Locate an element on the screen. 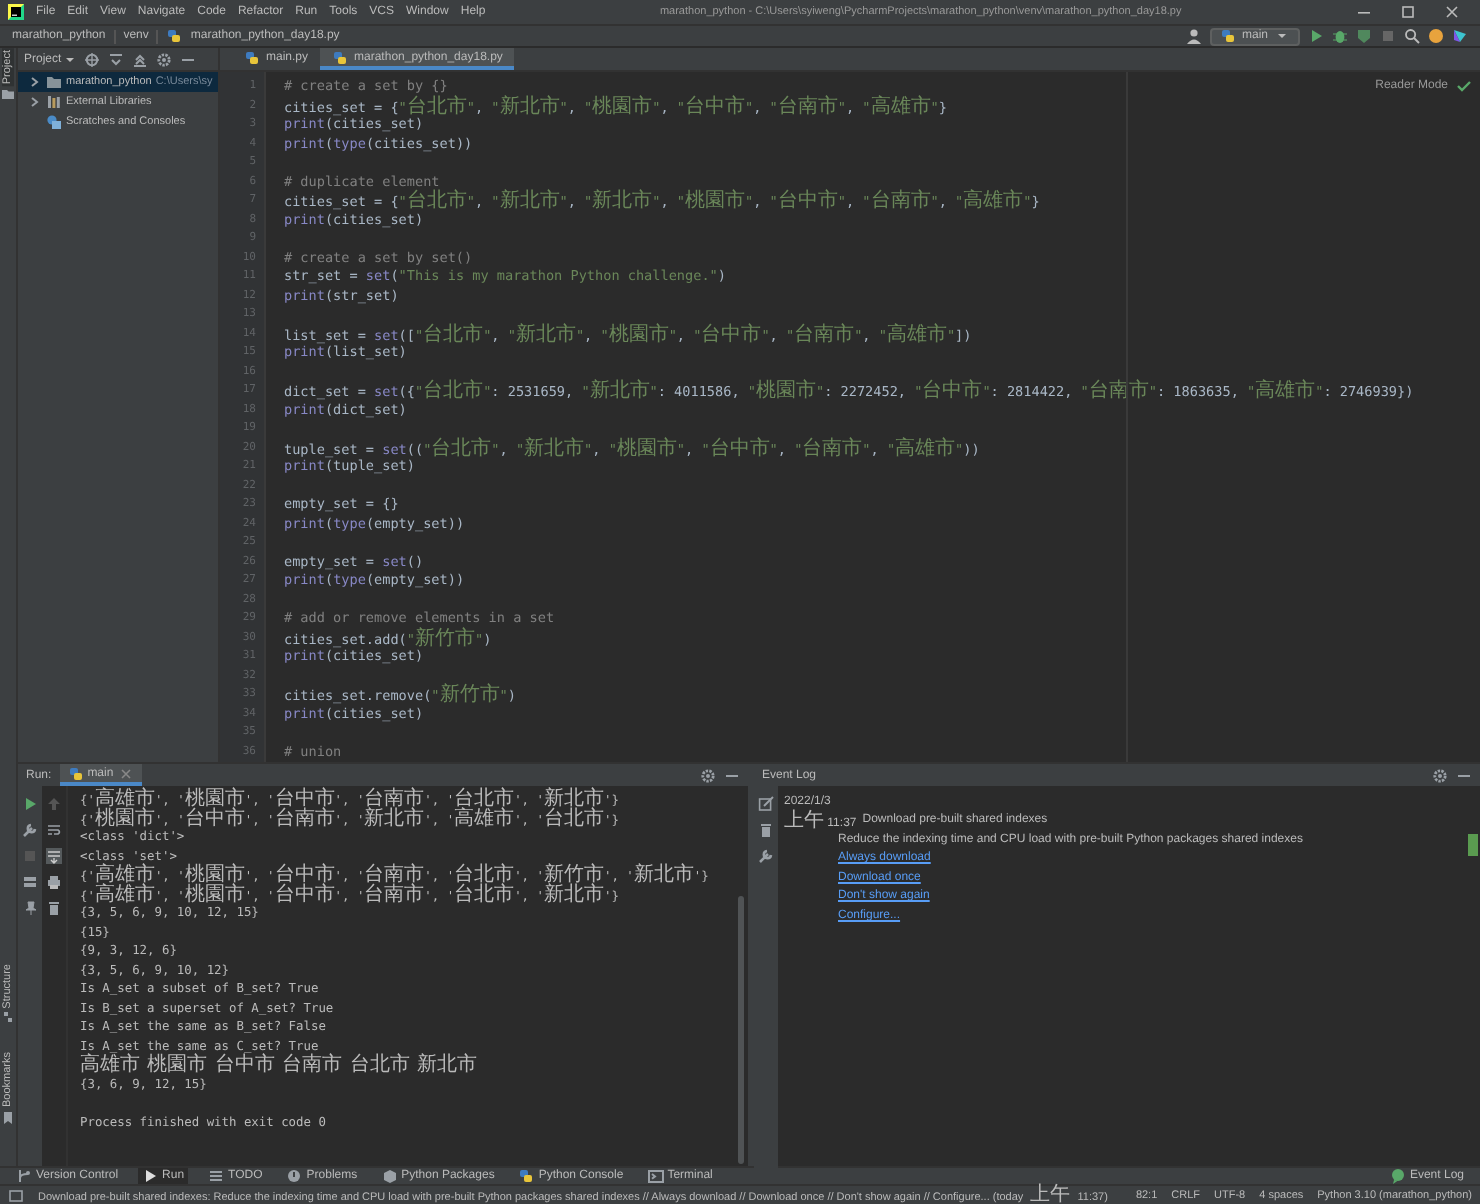 This screenshot has width=1480, height=1204. edit-icon is located at coordinates (766, 804).